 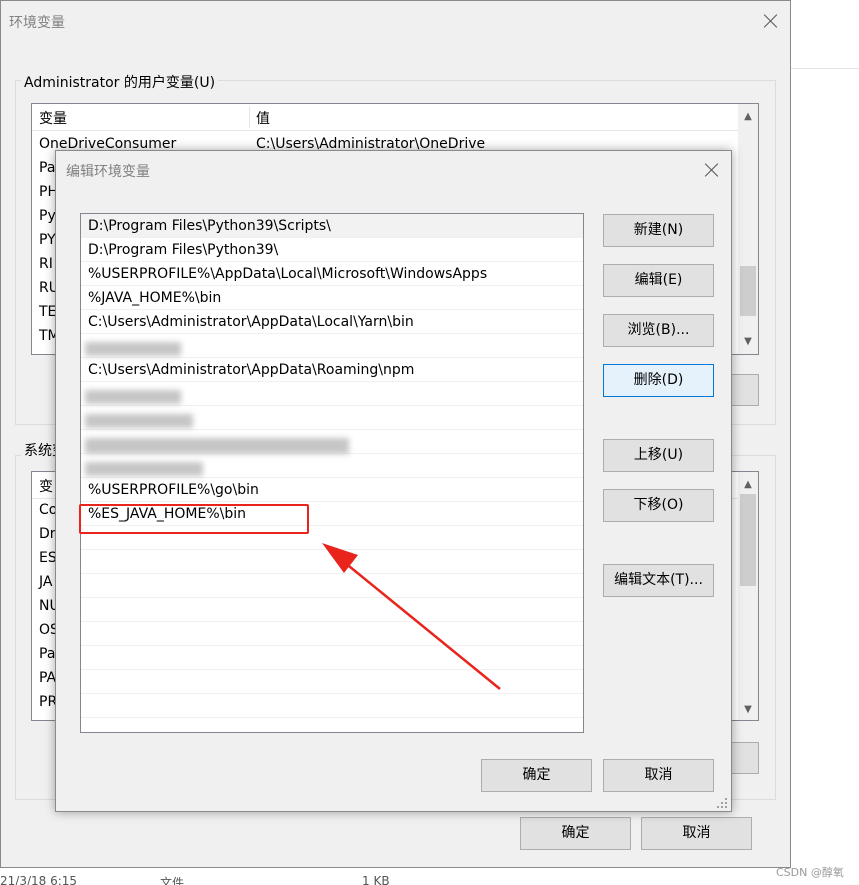 I want to click on new-button: 新建(N), so click(x=658, y=230).